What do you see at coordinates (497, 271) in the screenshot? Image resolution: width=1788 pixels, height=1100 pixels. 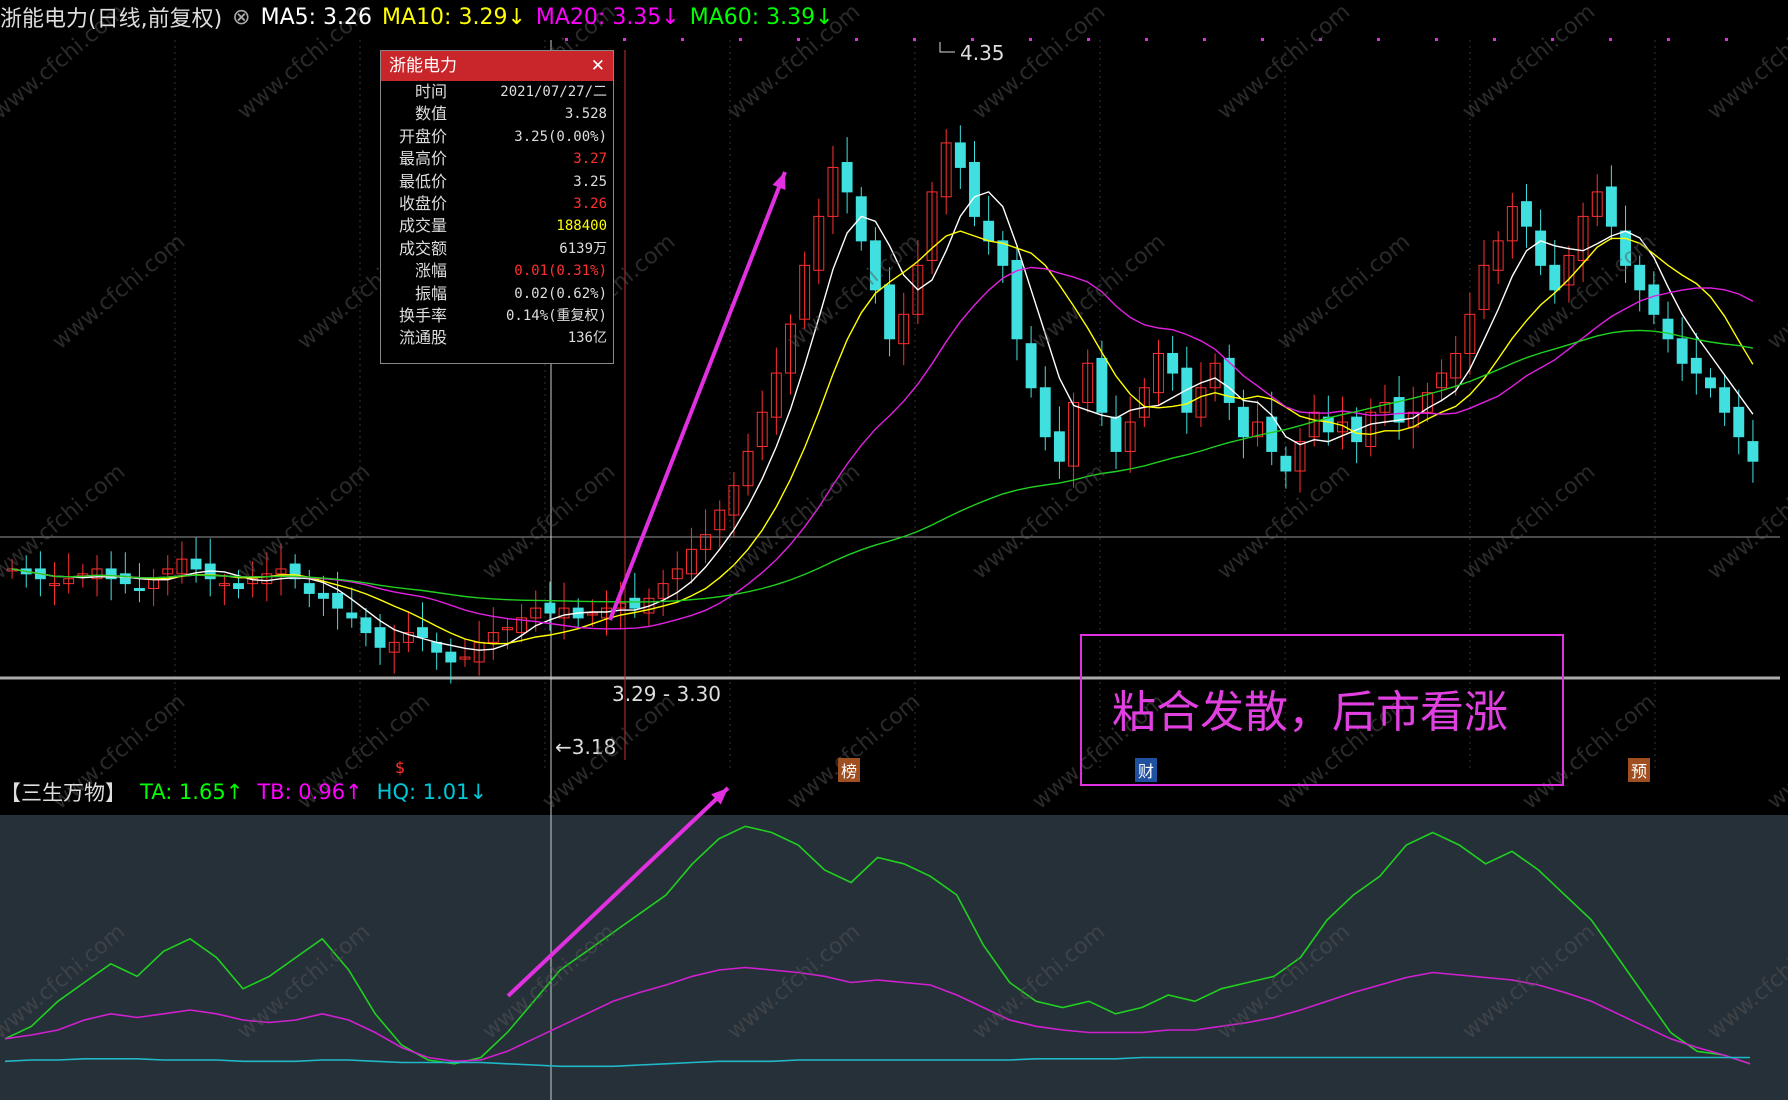 I see `tooltip-row: 涨幅 0.01(0.31%)` at bounding box center [497, 271].